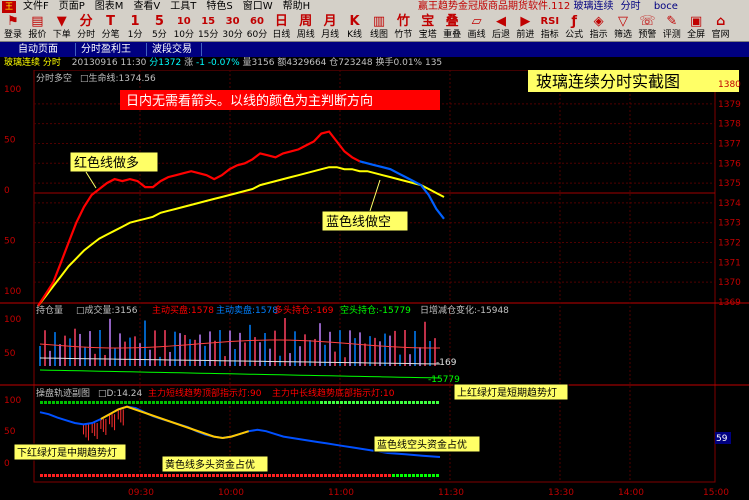 This screenshot has width=749, height=500. I want to click on toolbar-button-27: ✎ 评测, so click(672, 28).